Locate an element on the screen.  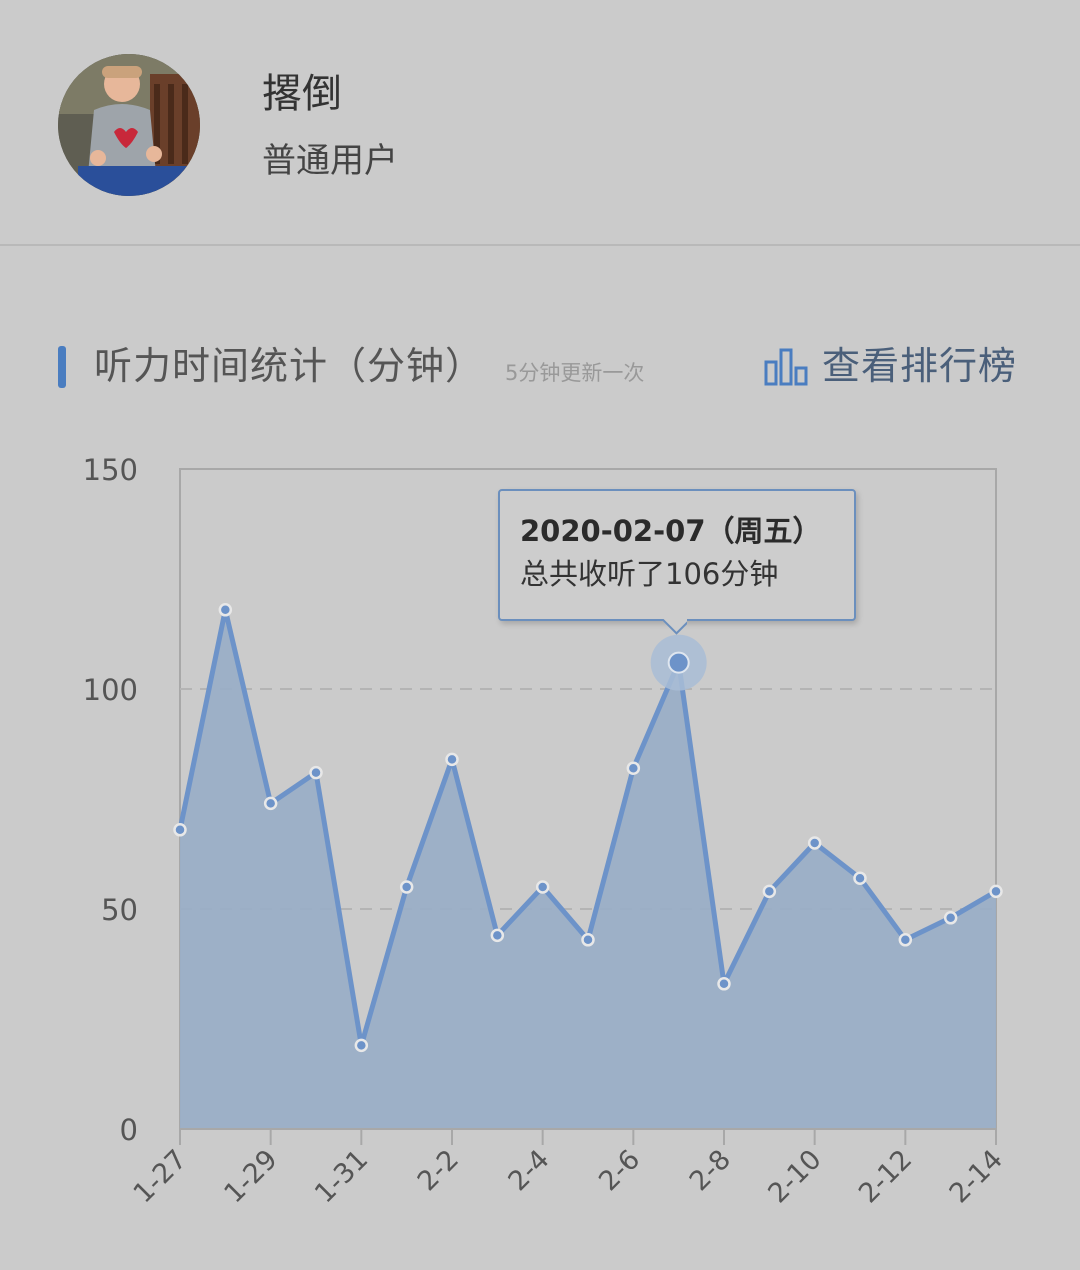
stats-header: 听力时间统计（分钟） 5分钟更新一次 查看排行榜 is located at coordinates (540, 365).